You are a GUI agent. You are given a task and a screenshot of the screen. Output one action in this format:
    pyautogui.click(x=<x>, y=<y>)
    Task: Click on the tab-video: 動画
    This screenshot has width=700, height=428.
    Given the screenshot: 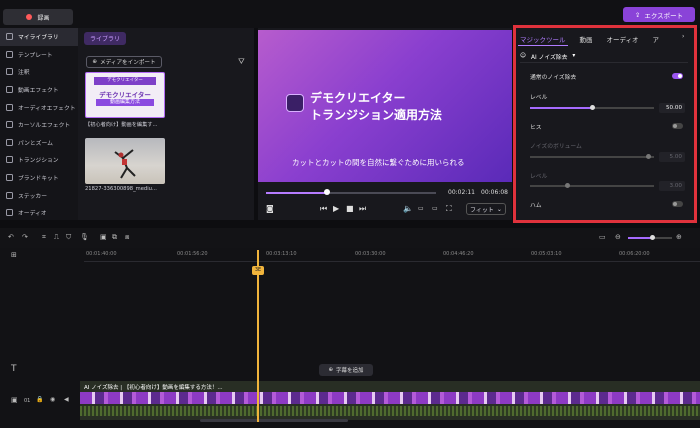 What is the action you would take?
    pyautogui.click(x=586, y=39)
    